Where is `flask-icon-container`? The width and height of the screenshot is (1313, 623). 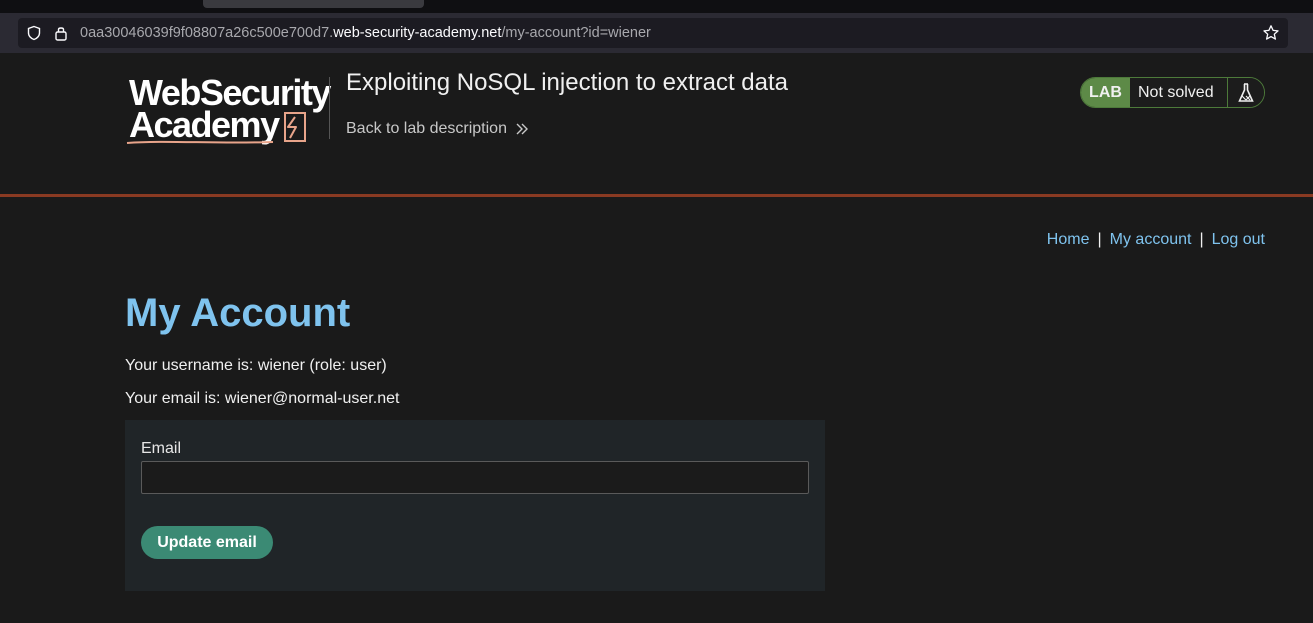 flask-icon-container is located at coordinates (1246, 92).